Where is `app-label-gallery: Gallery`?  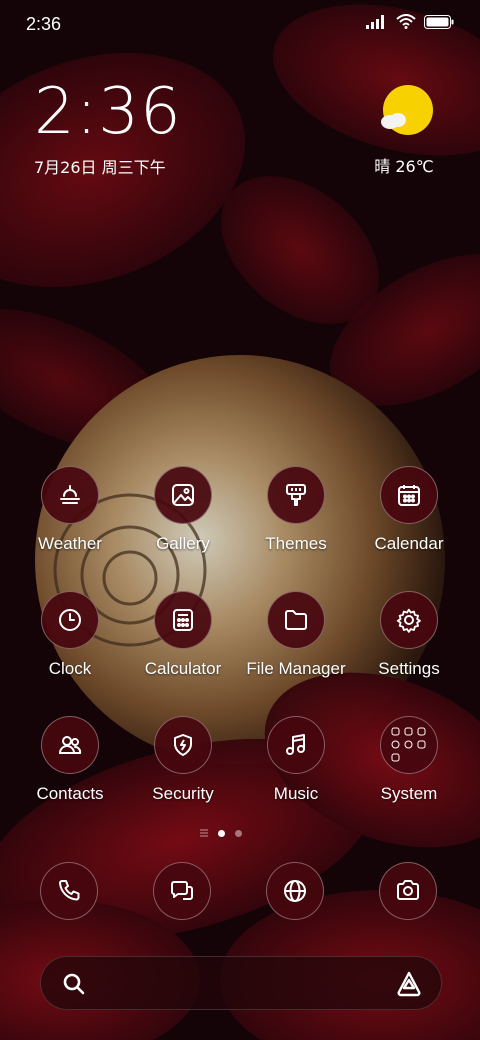 app-label-gallery: Gallery is located at coordinates (183, 543).